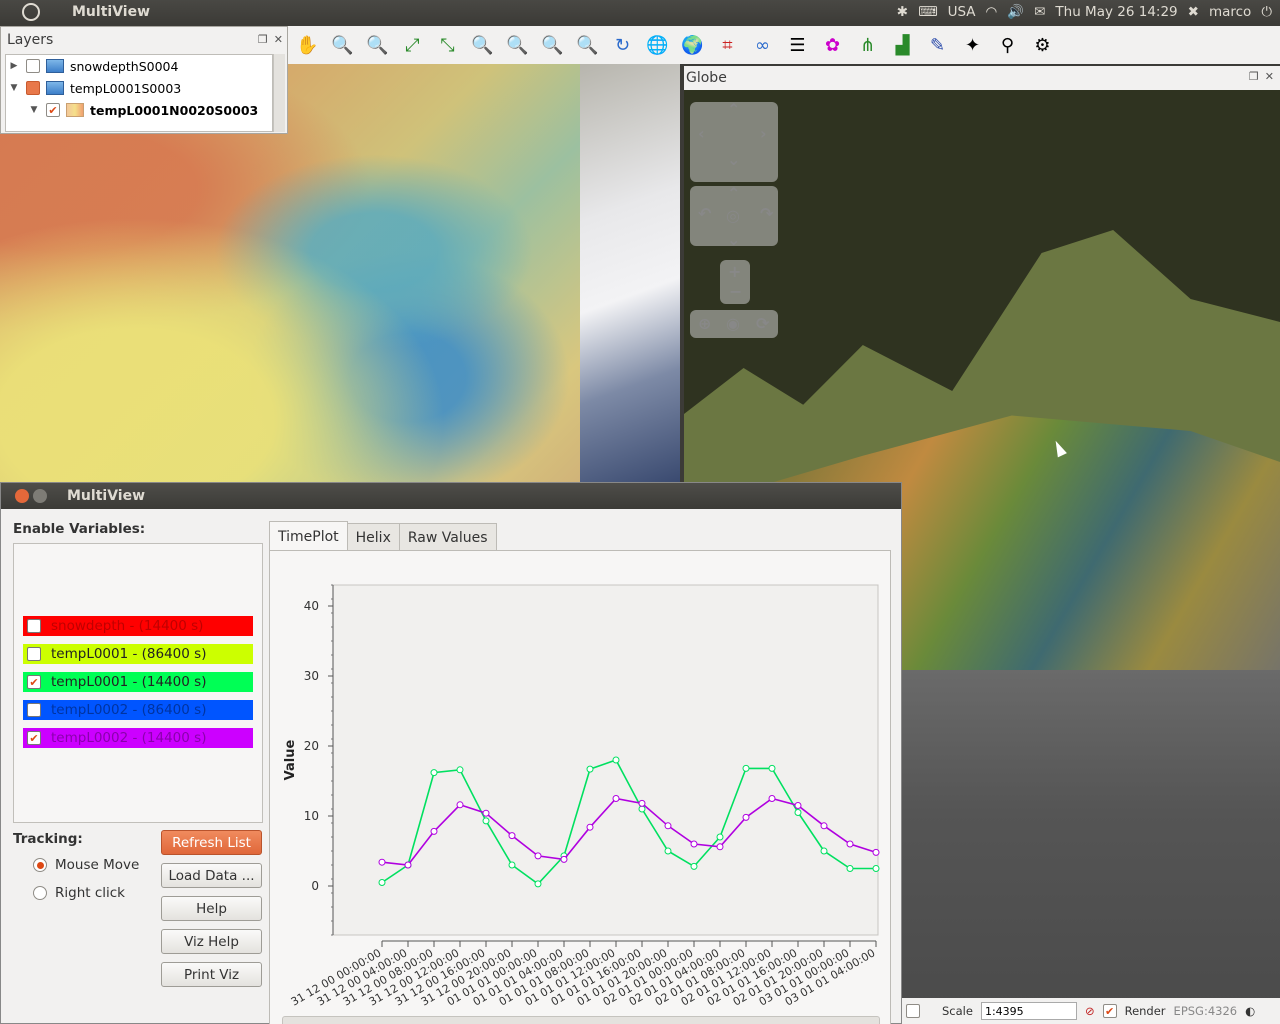  What do you see at coordinates (211, 908) in the screenshot?
I see `help-button: Help` at bounding box center [211, 908].